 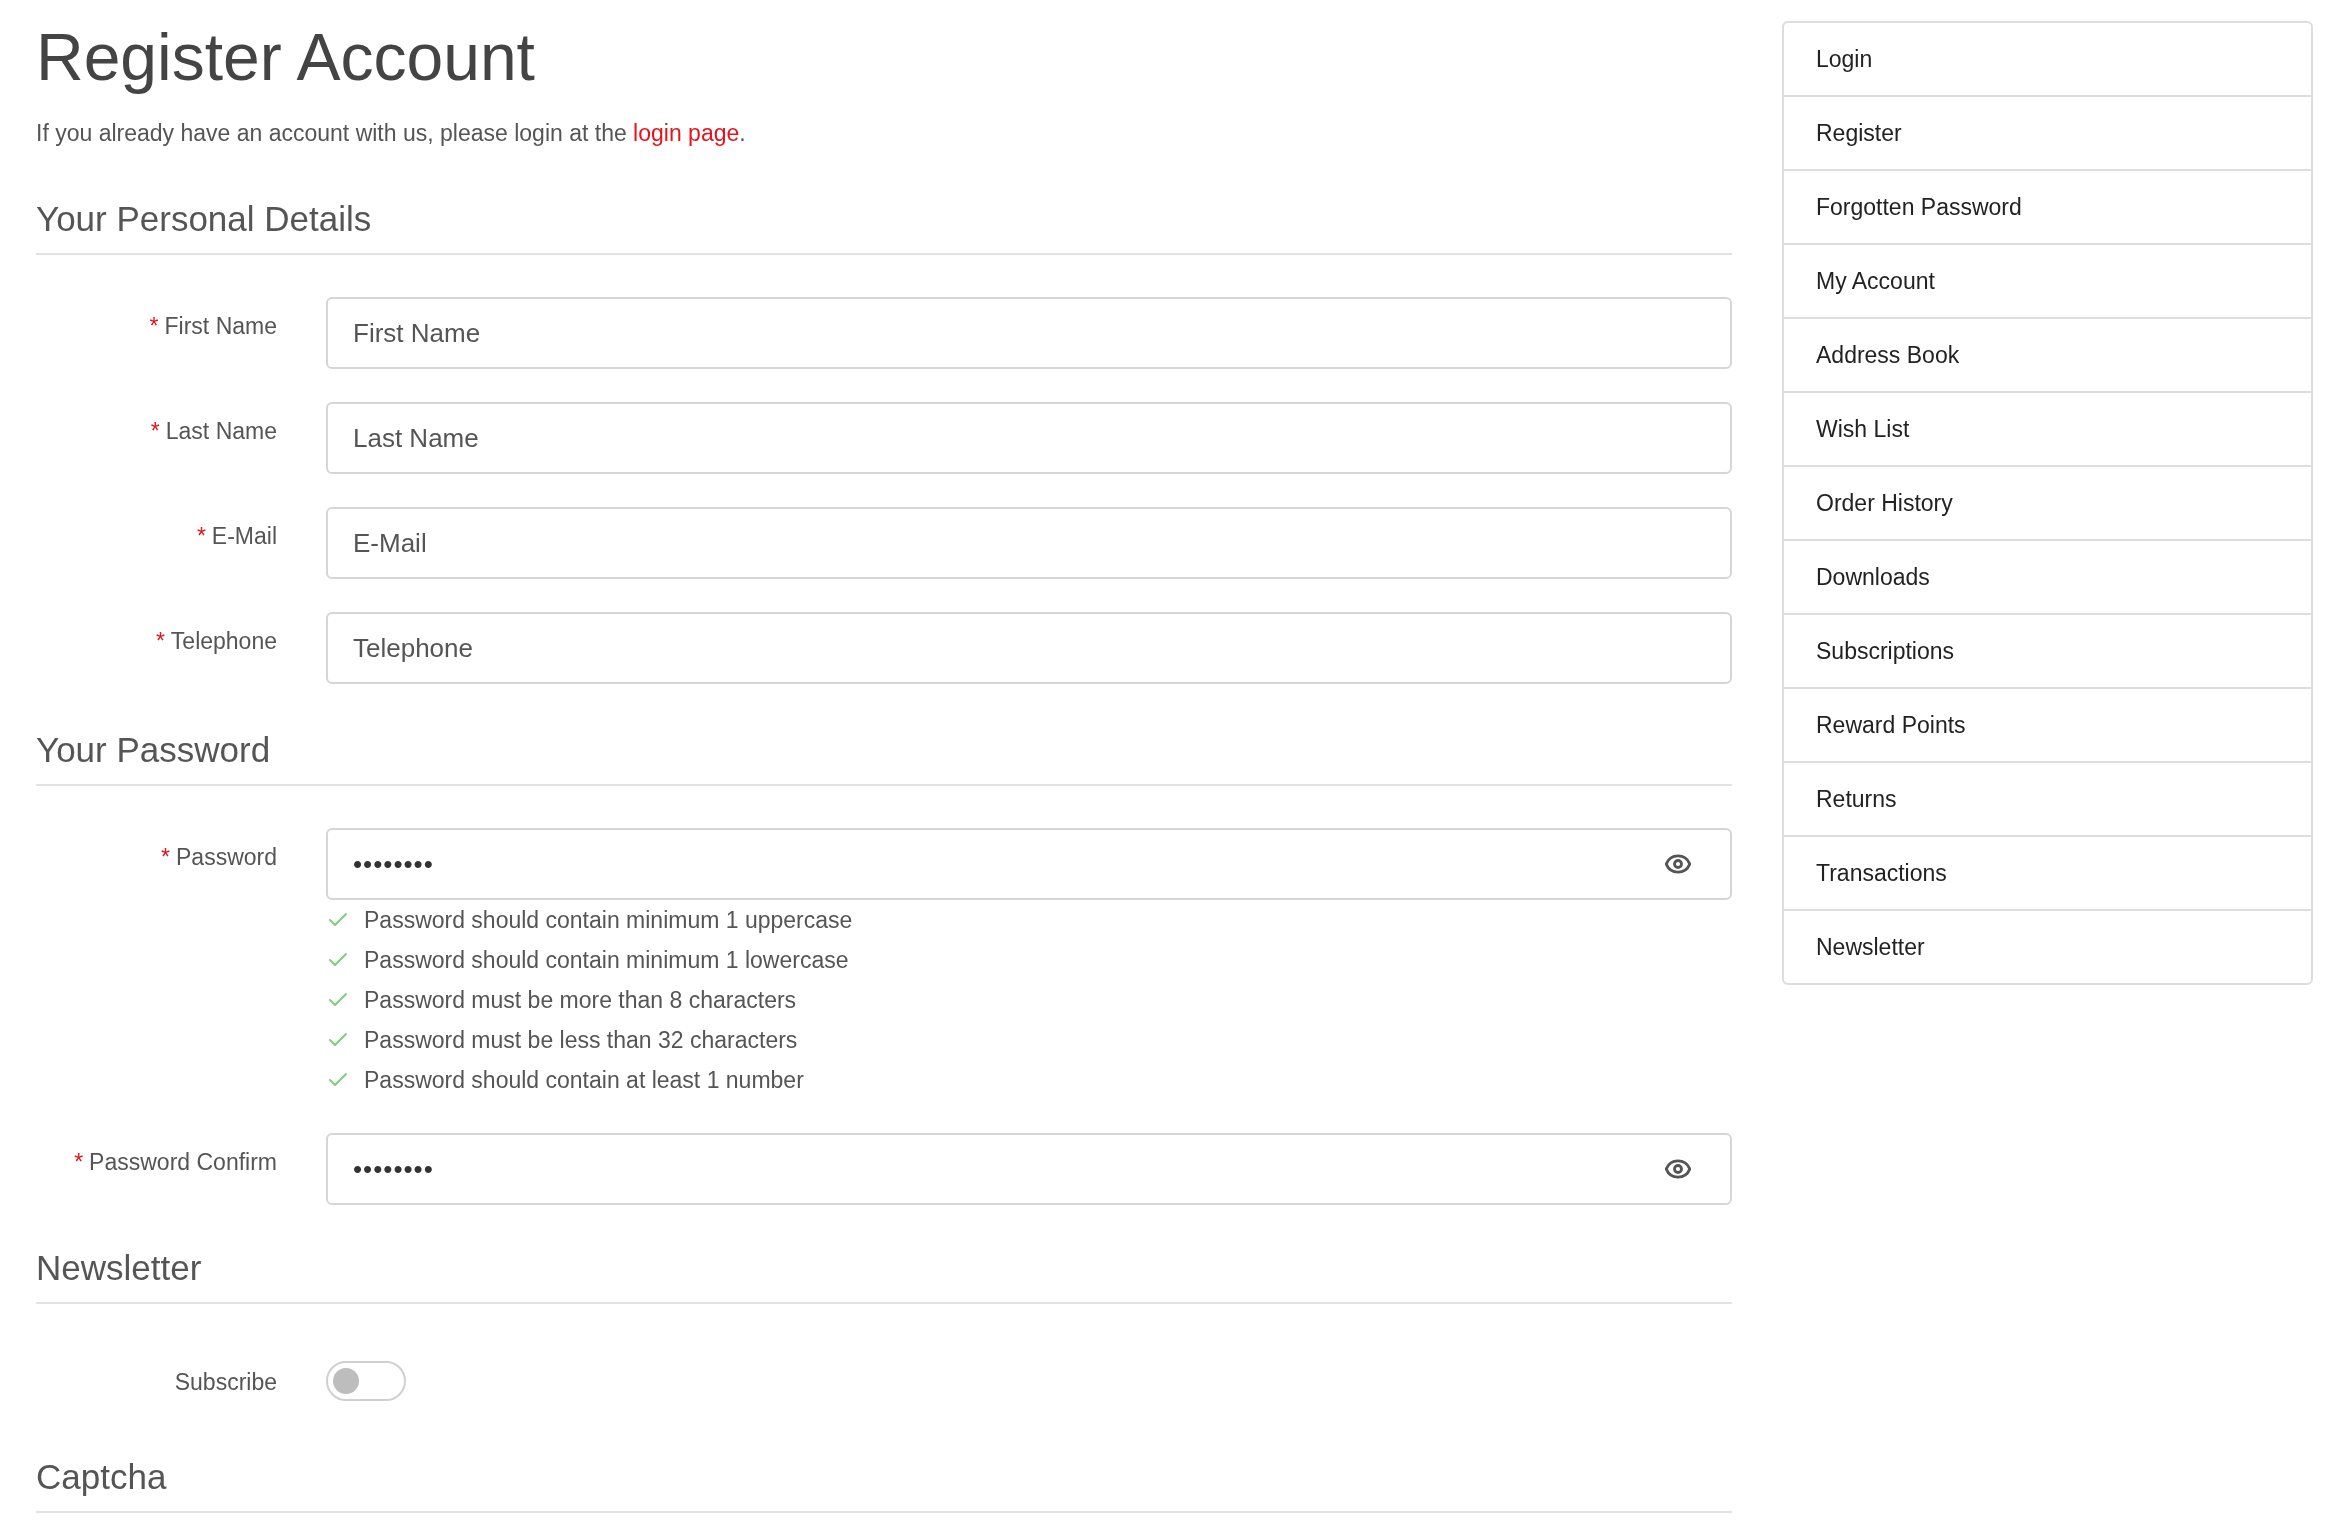 I want to click on section-heading: Newsletter, so click(x=884, y=1275).